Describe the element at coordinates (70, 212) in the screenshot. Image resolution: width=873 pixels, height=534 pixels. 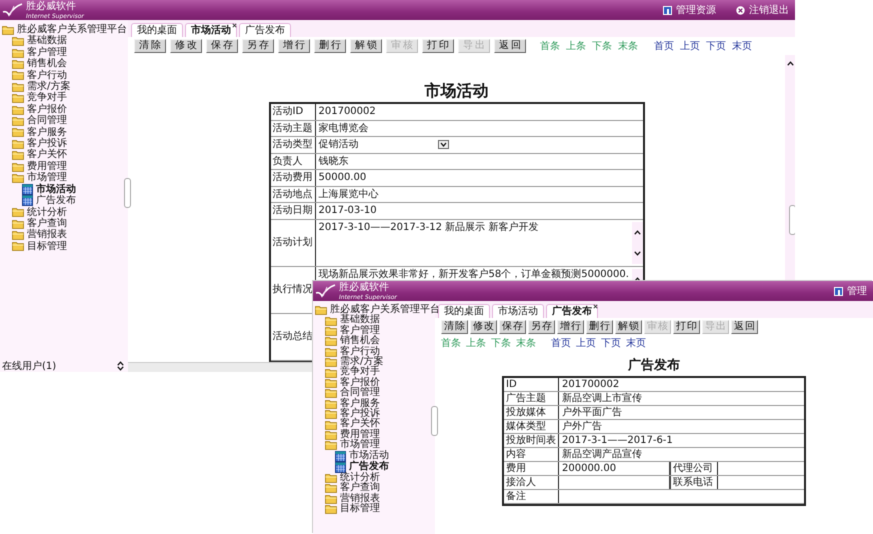
I see `tree-item: 统计分析` at that location.